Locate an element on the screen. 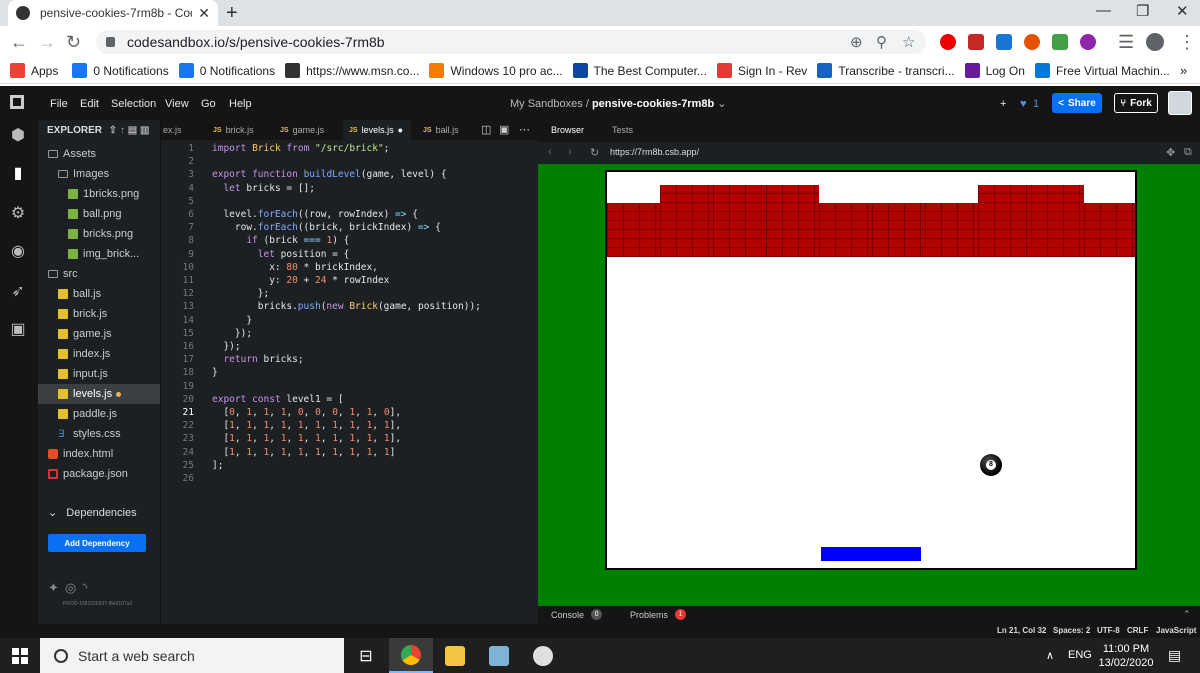 This screenshot has height=673, width=1200. github-icon: ◎ is located at coordinates (73, 587).